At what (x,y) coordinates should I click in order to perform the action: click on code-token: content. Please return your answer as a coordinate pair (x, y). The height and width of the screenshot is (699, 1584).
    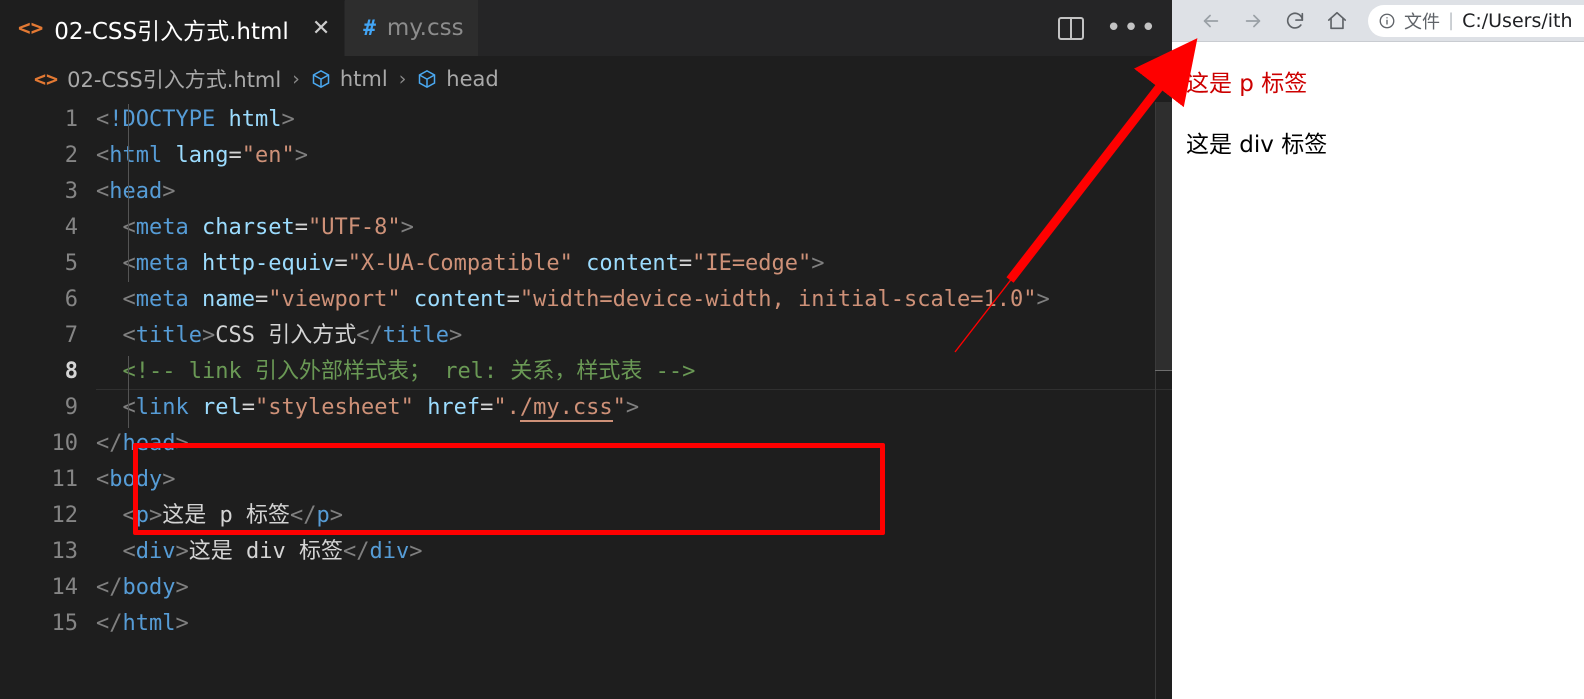
    Looking at the image, I should click on (460, 299).